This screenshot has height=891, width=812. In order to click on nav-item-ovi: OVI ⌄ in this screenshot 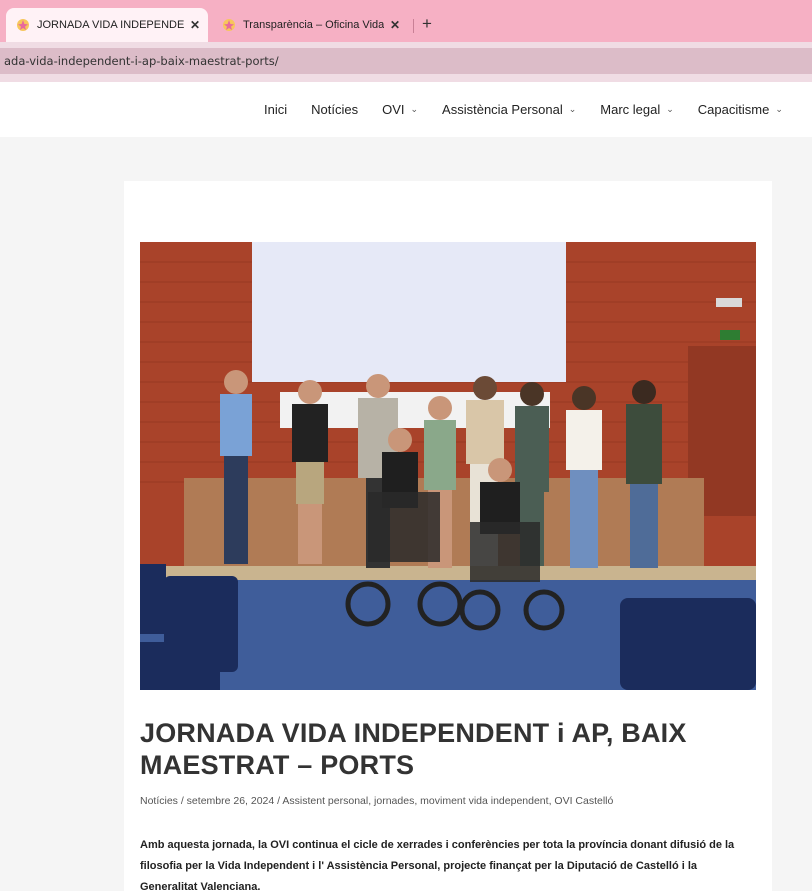, I will do `click(400, 109)`.